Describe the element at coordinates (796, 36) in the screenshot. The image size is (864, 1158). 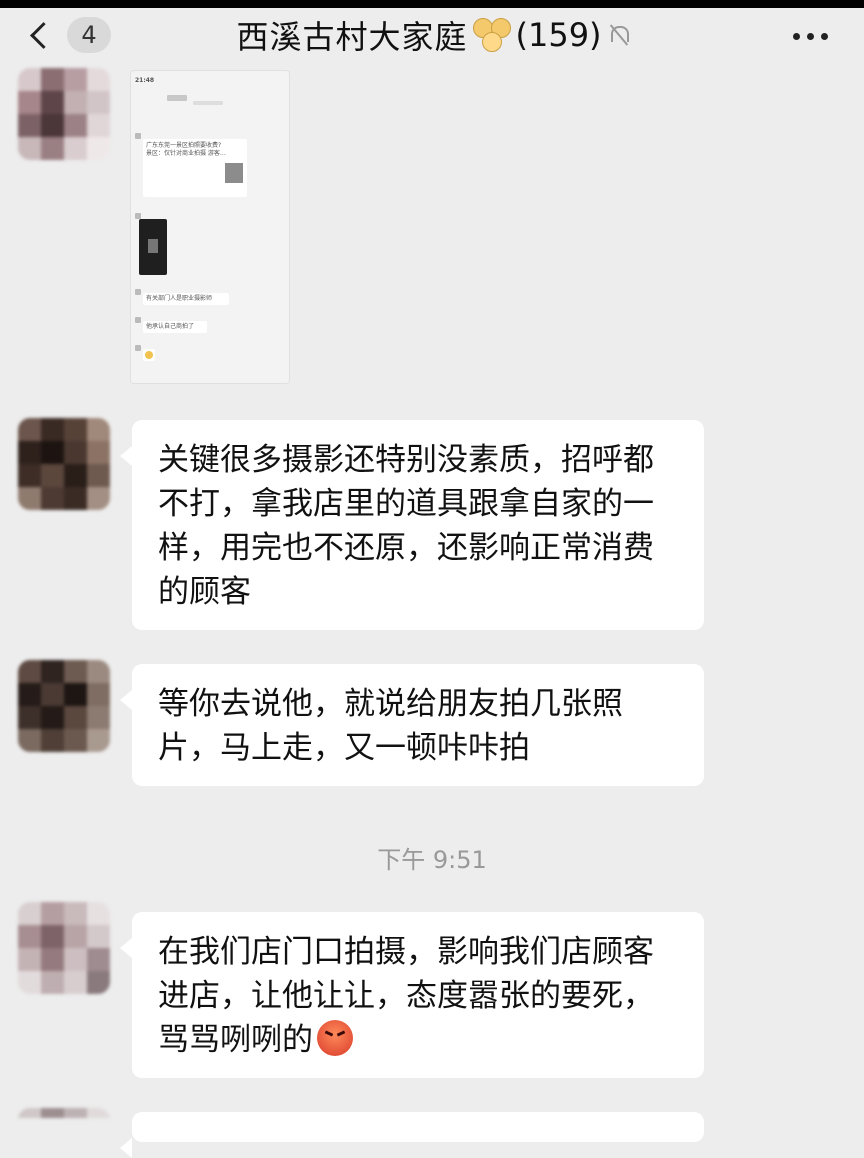
I see `more-dots-icon` at that location.